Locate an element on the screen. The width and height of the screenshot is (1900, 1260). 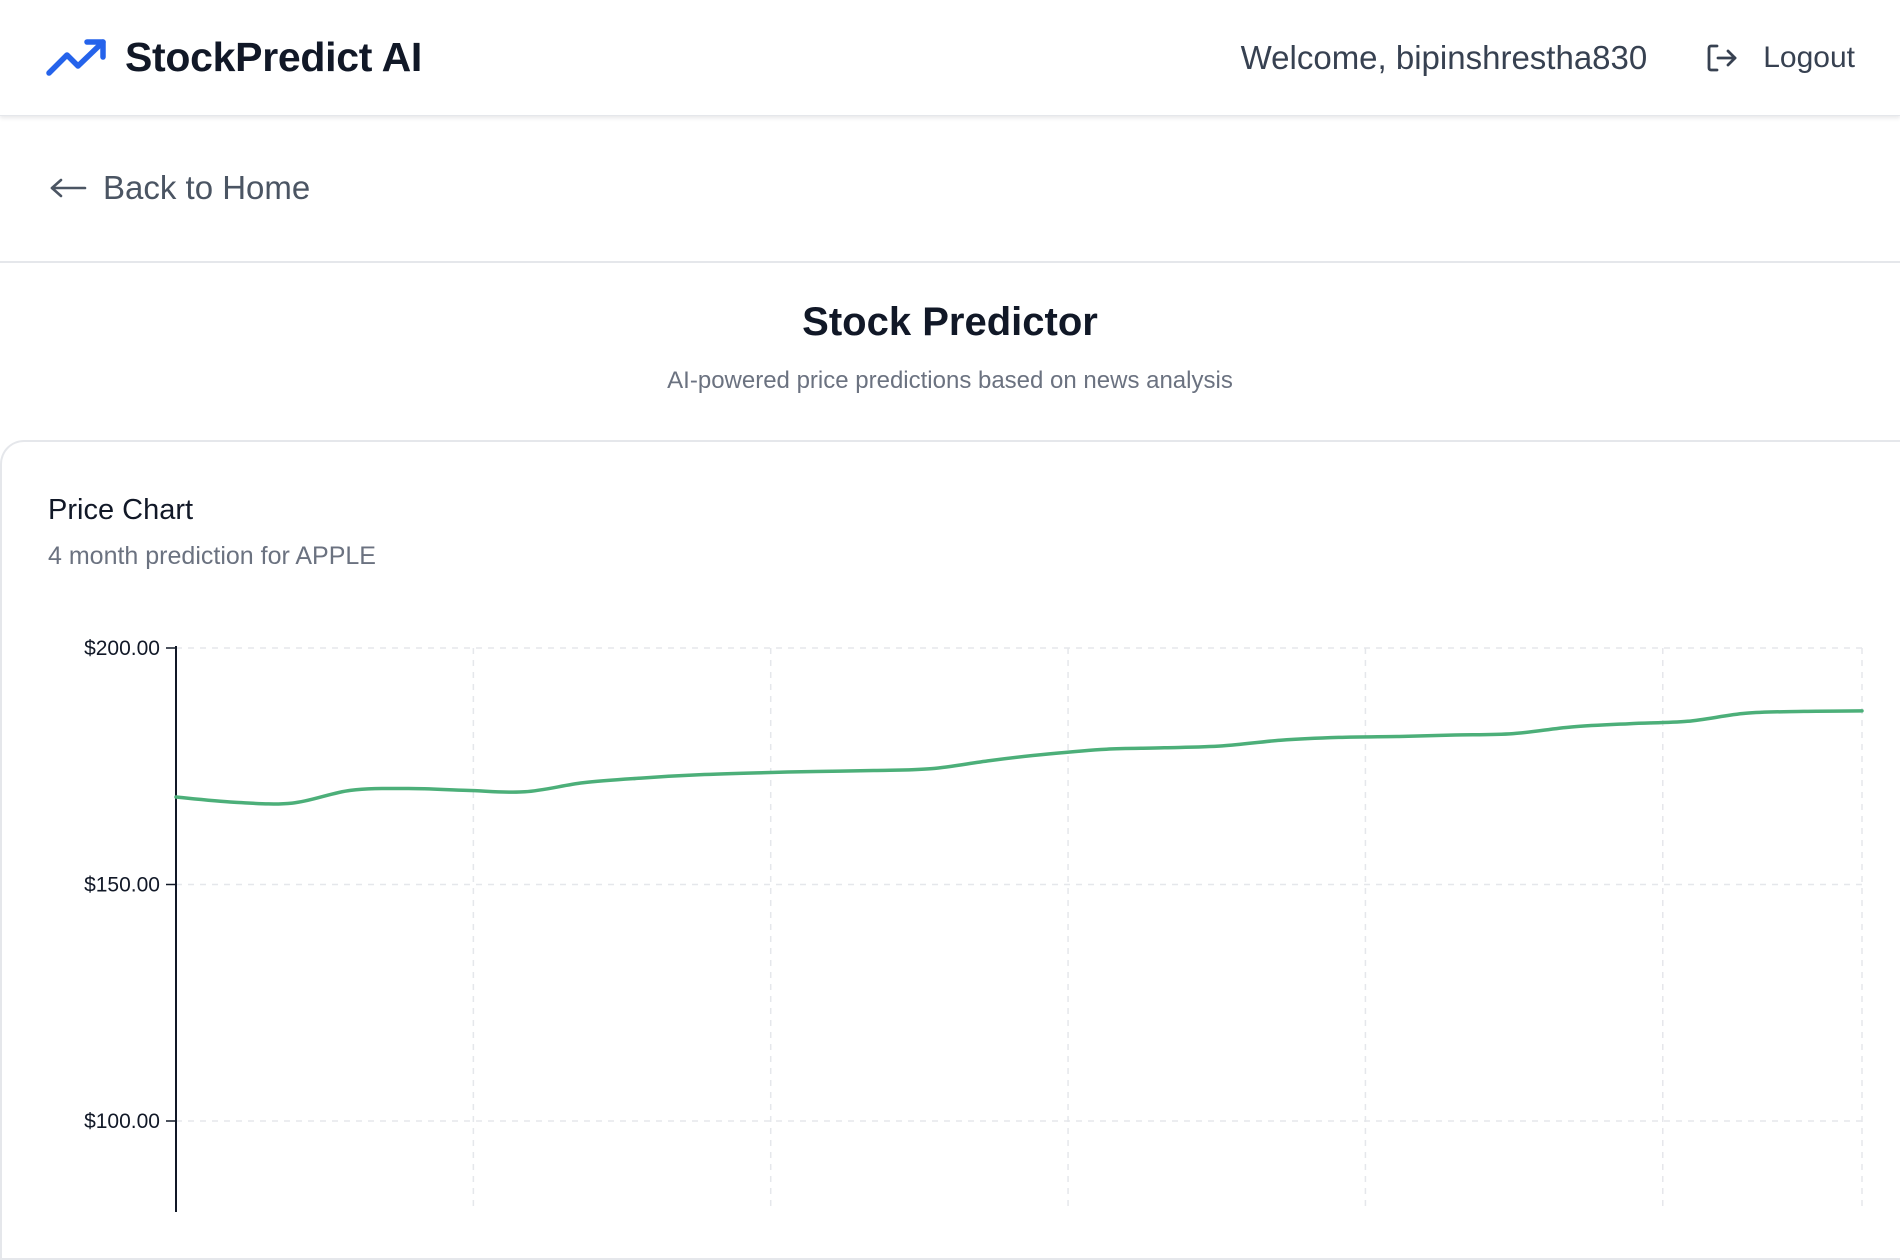
welcome-text: Welcome, bipinshrestha830 is located at coordinates (1444, 57).